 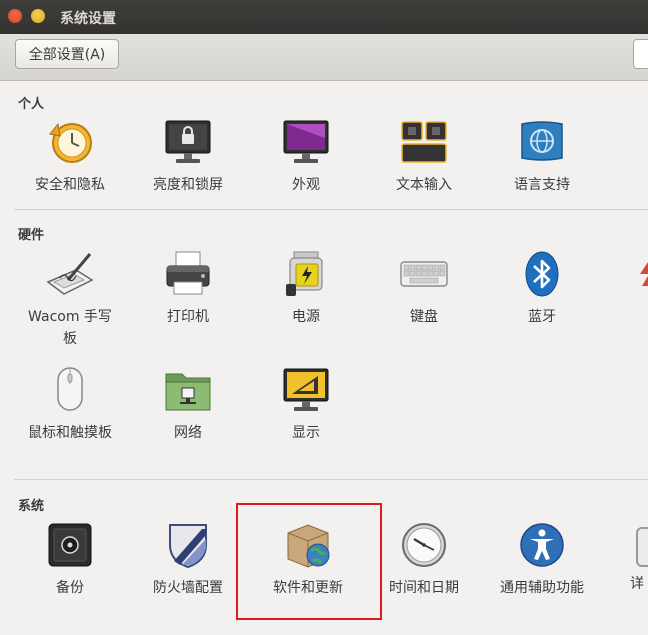 What do you see at coordinates (31, 506) in the screenshot?
I see `section-title-system: 系统` at bounding box center [31, 506].